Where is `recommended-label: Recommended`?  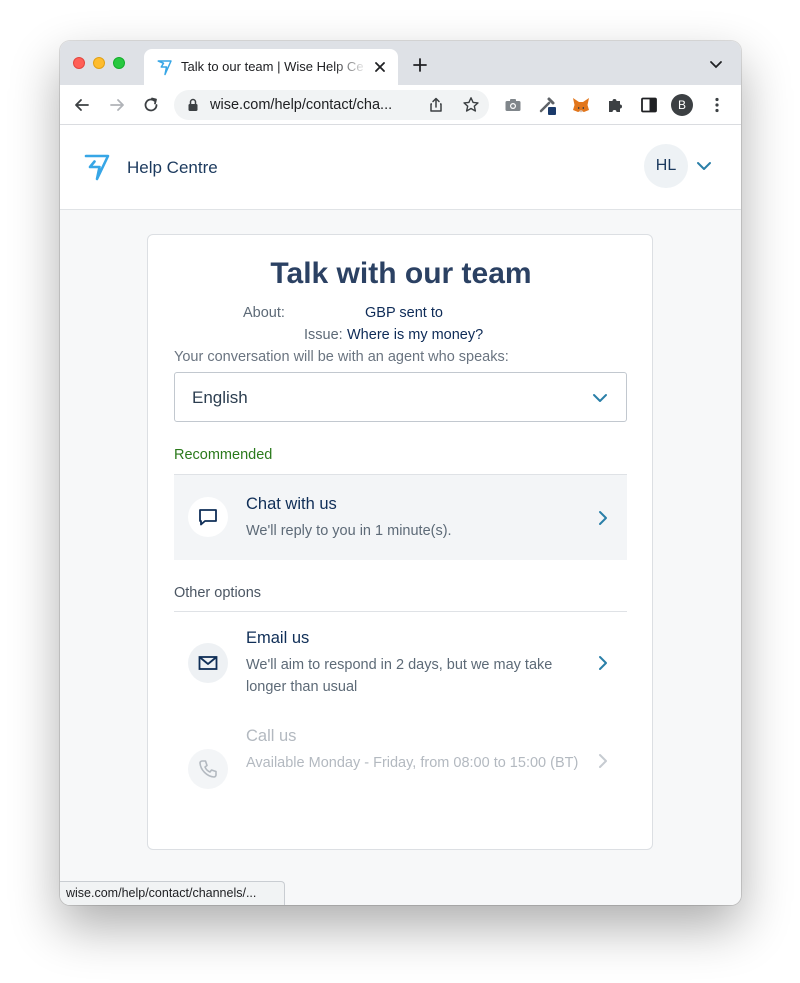
recommended-label: Recommended is located at coordinates (223, 455).